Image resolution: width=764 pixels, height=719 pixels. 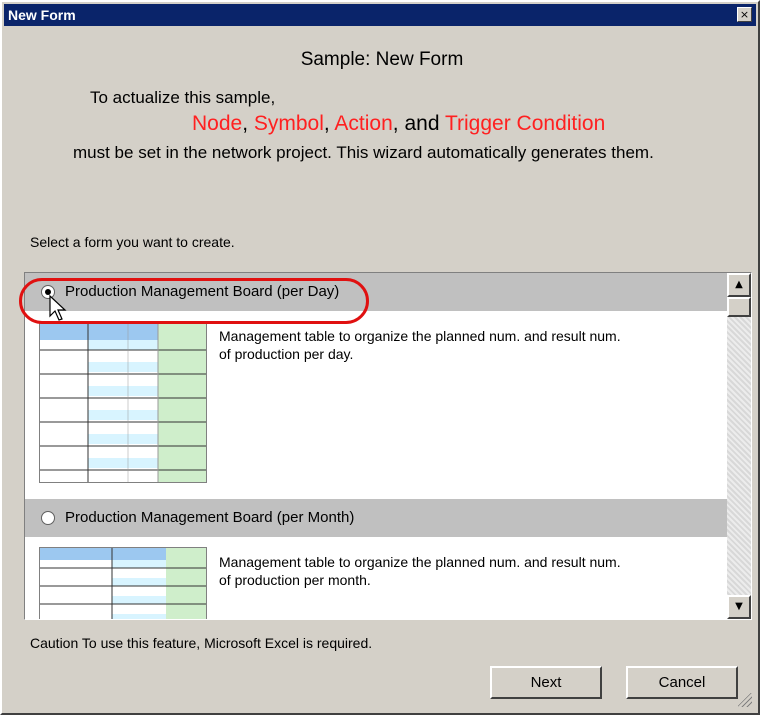 What do you see at coordinates (739, 446) in the screenshot?
I see `vertical-scrollbar: ▲ ▼` at bounding box center [739, 446].